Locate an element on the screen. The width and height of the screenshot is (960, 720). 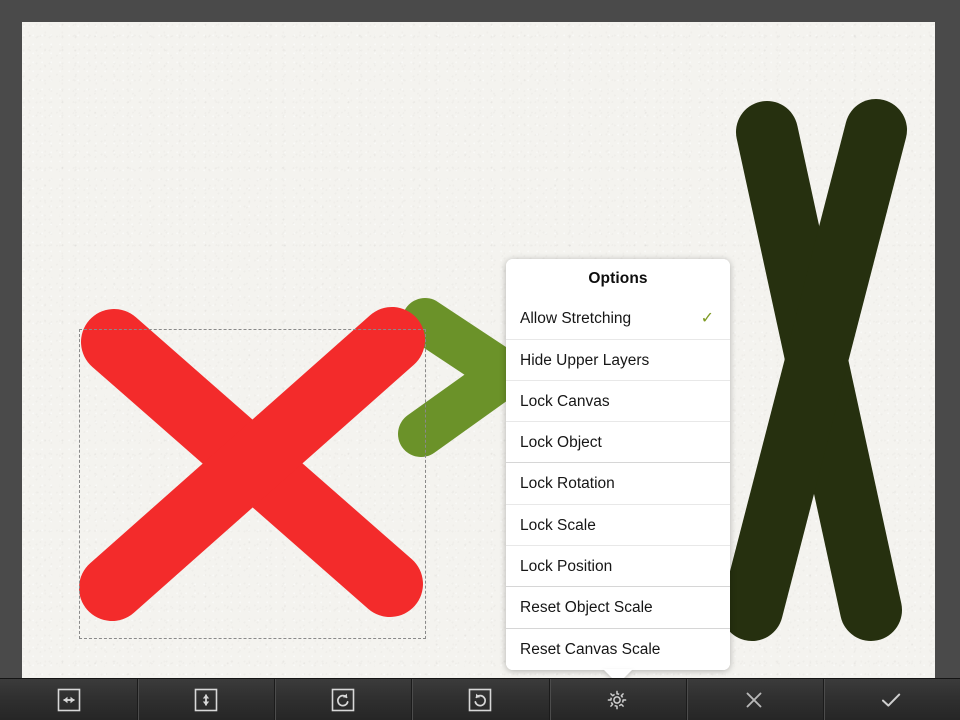
options-gear-button is located at coordinates (617, 699).